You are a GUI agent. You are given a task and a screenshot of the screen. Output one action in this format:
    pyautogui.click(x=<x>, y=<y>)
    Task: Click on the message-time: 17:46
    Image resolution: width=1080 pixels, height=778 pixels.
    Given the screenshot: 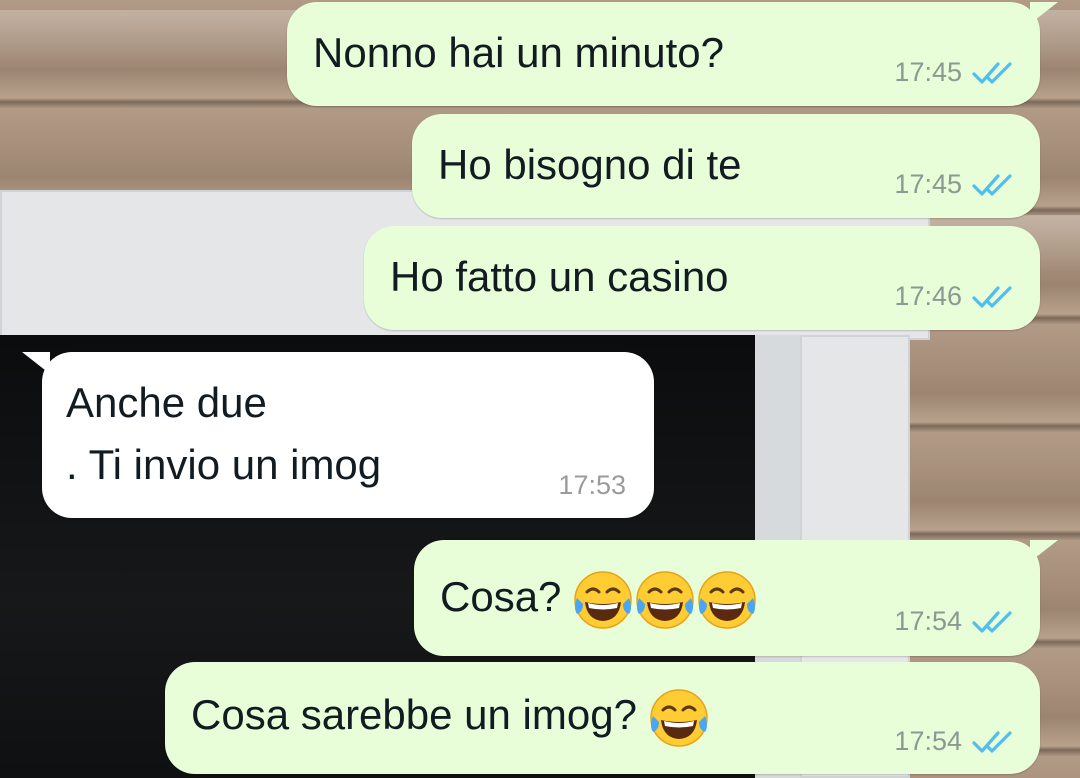 What is the action you would take?
    pyautogui.click(x=928, y=296)
    